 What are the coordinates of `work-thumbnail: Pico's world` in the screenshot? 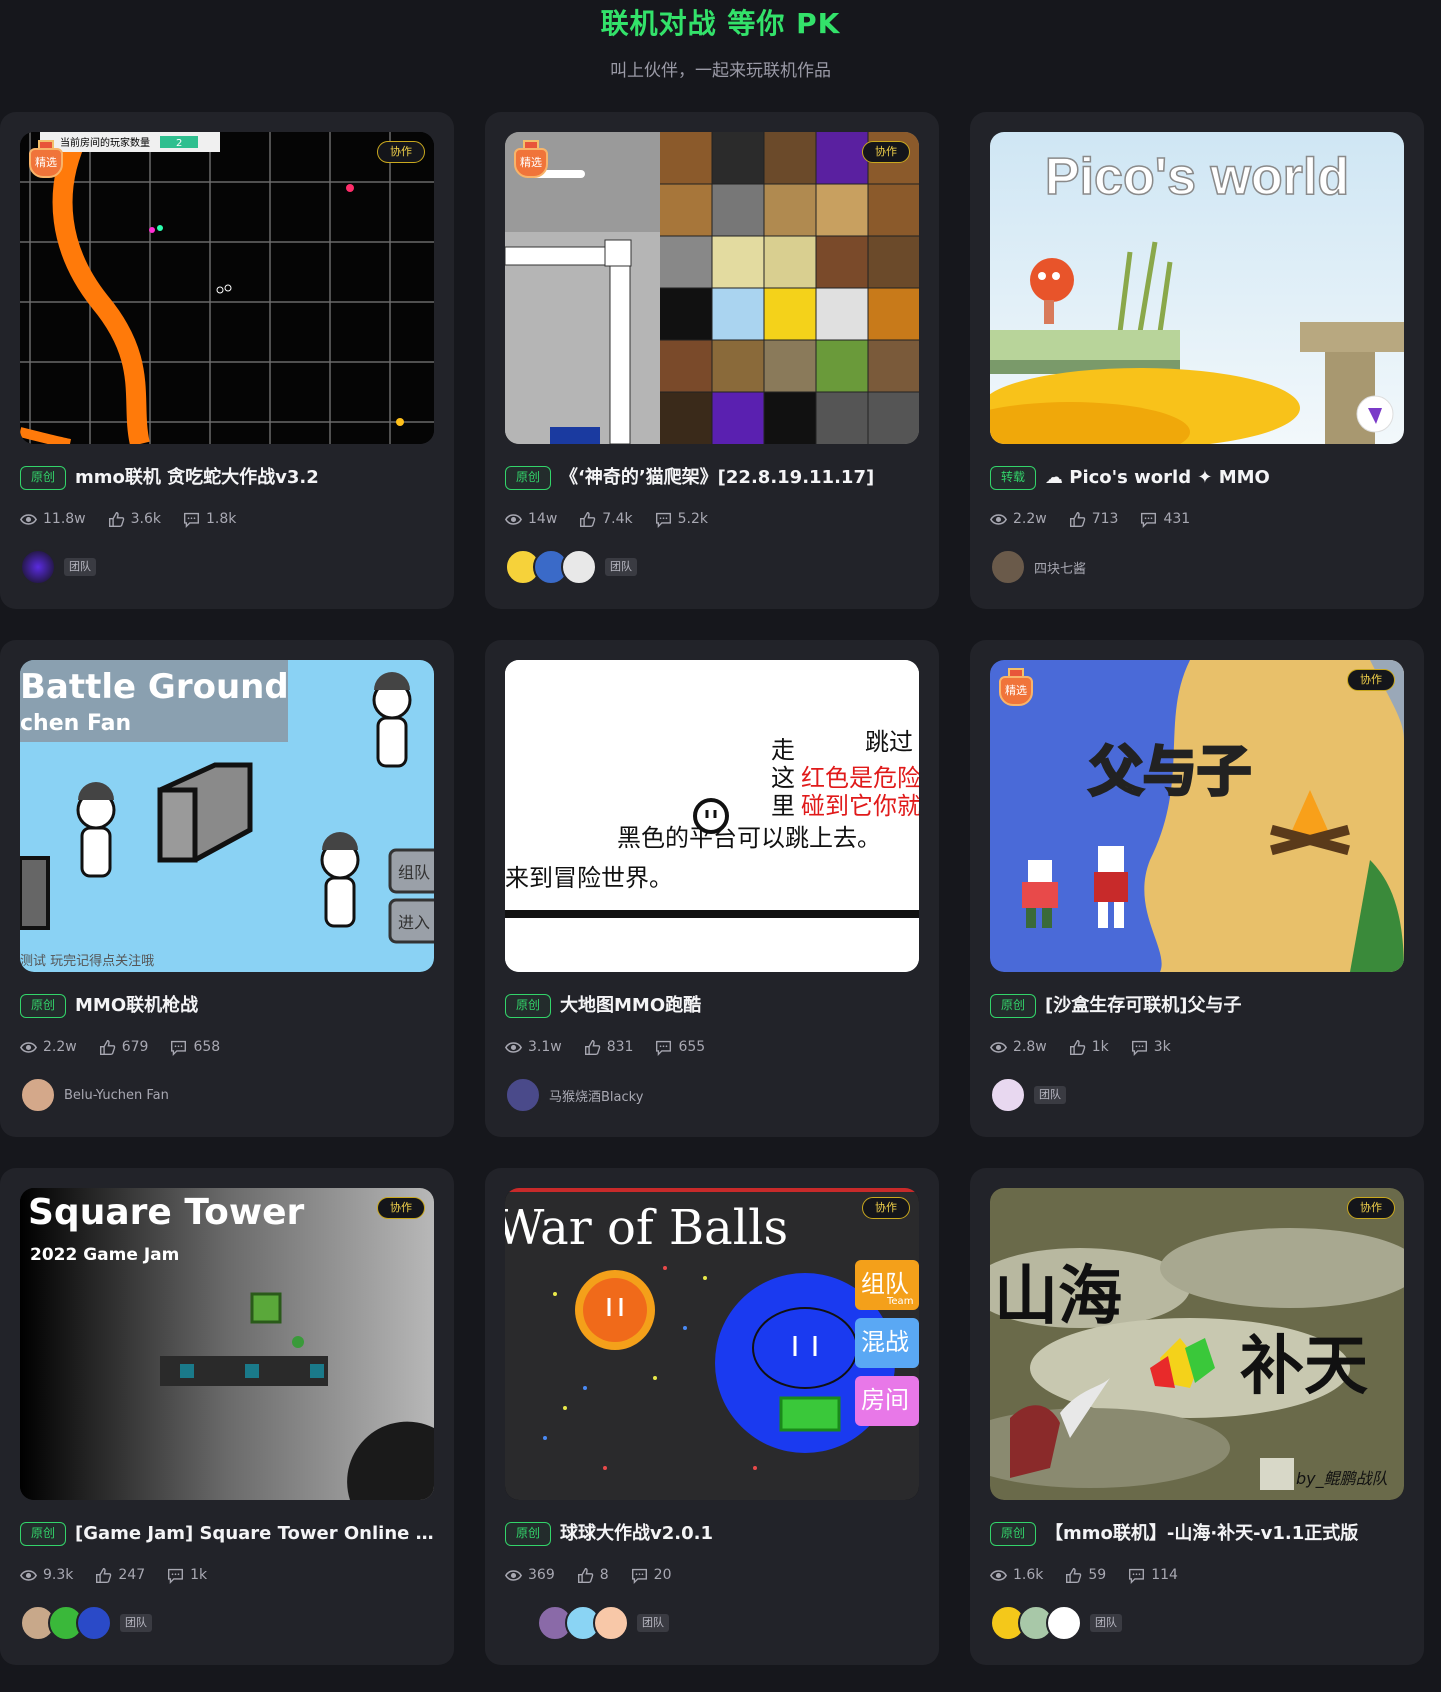 It's located at (1197, 288).